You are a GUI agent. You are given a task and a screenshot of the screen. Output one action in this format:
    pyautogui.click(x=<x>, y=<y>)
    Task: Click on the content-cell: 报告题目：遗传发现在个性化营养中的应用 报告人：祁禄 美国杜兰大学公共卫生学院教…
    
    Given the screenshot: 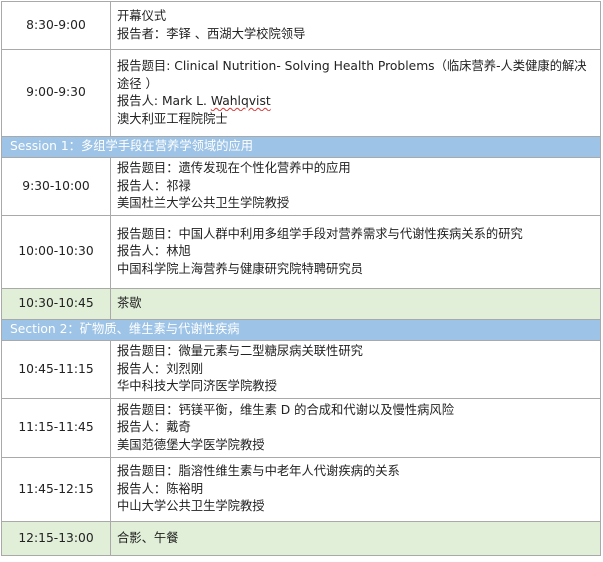 What is the action you would take?
    pyautogui.click(x=355, y=186)
    